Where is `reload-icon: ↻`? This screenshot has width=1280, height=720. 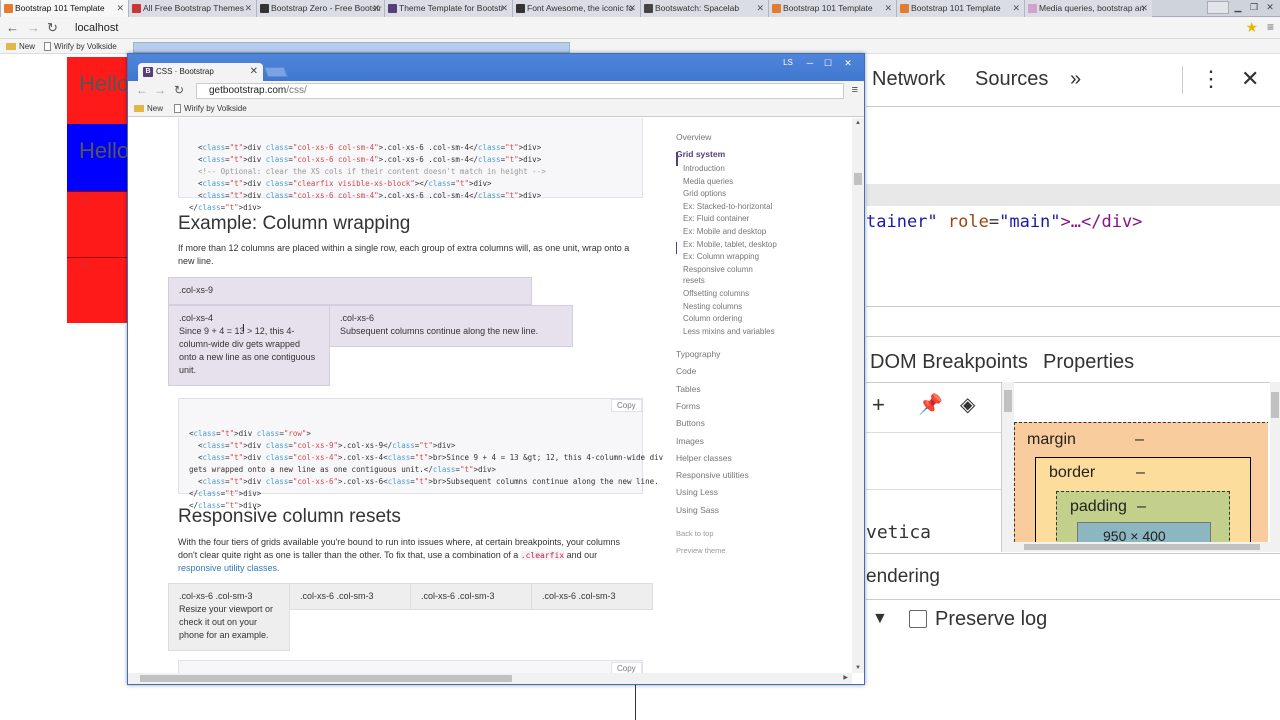
reload-icon: ↻ is located at coordinates (52, 28).